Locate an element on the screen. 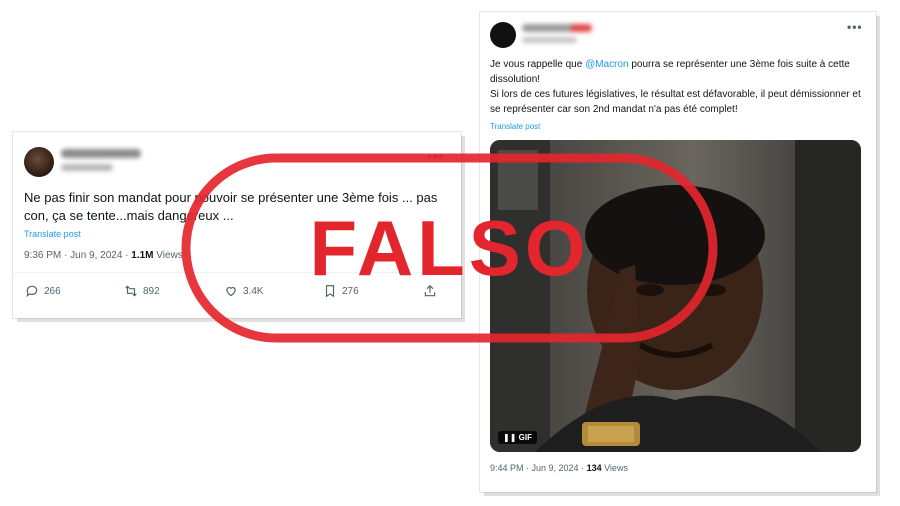 The width and height of the screenshot is (900, 506). gif-badge: ❚❚ GIF is located at coordinates (517, 437).